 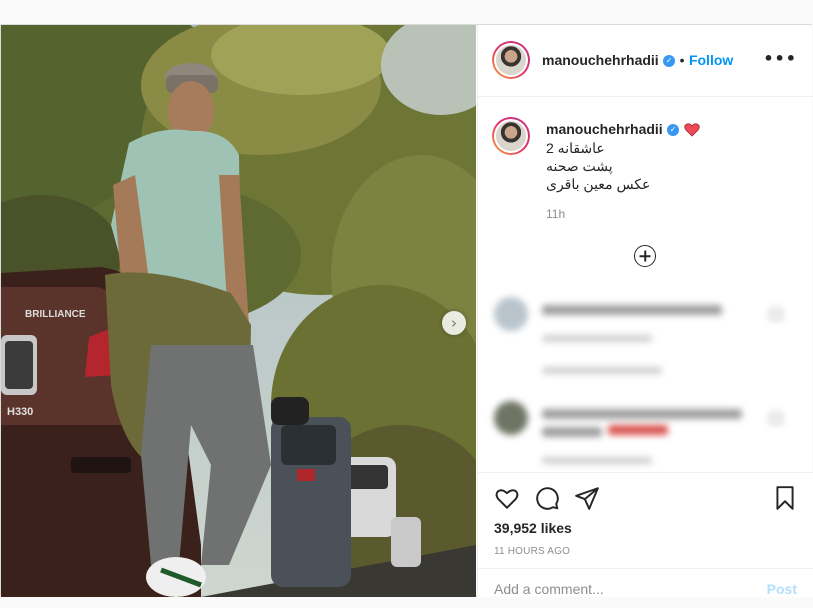 I want to click on comment-bar: Post, so click(x=645, y=588).